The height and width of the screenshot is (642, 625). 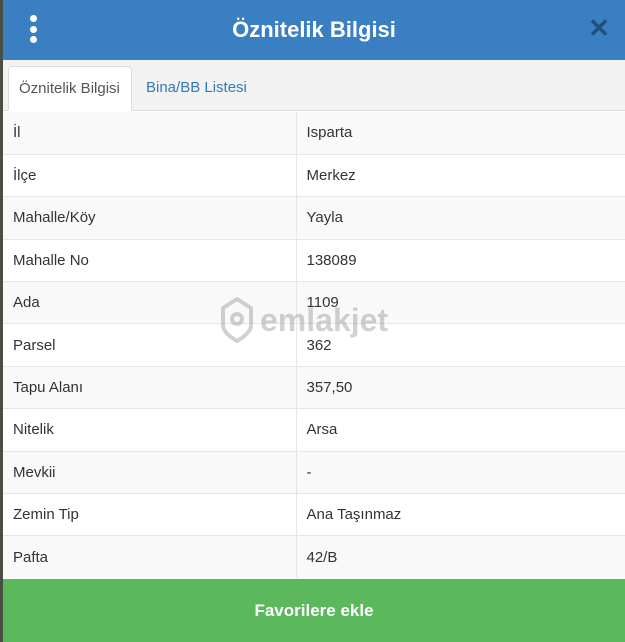 What do you see at coordinates (460, 133) in the screenshot?
I see `row-value: Isparta` at bounding box center [460, 133].